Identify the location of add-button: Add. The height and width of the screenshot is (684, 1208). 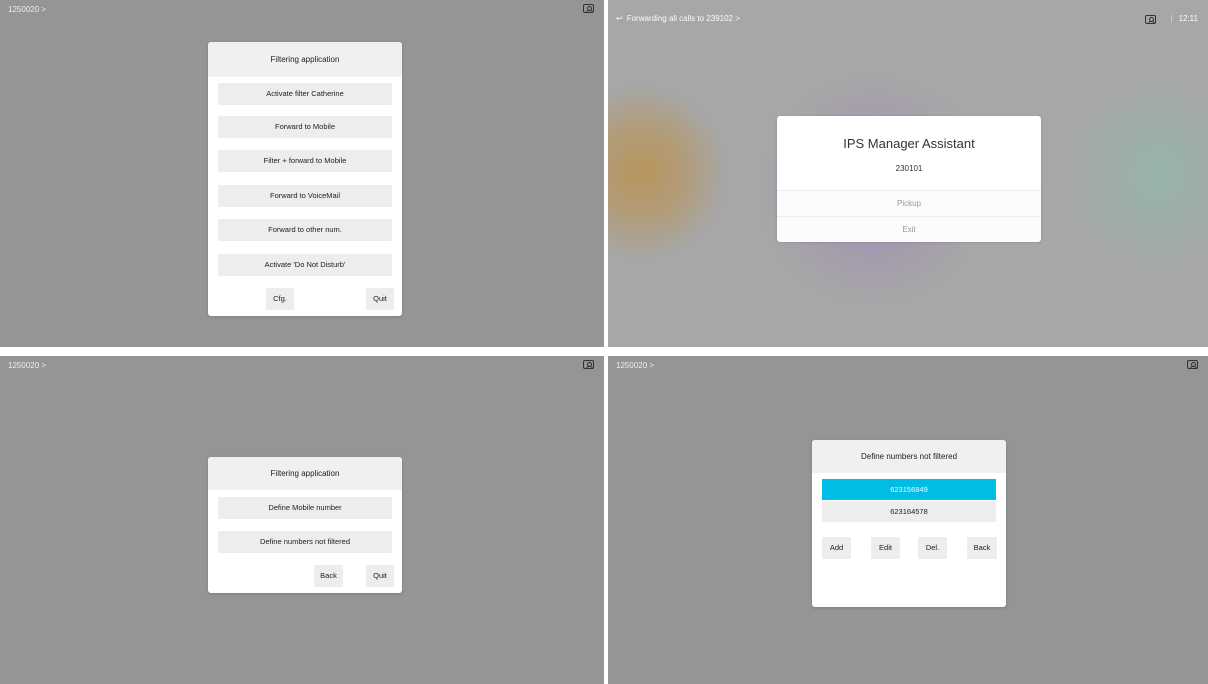
(836, 548).